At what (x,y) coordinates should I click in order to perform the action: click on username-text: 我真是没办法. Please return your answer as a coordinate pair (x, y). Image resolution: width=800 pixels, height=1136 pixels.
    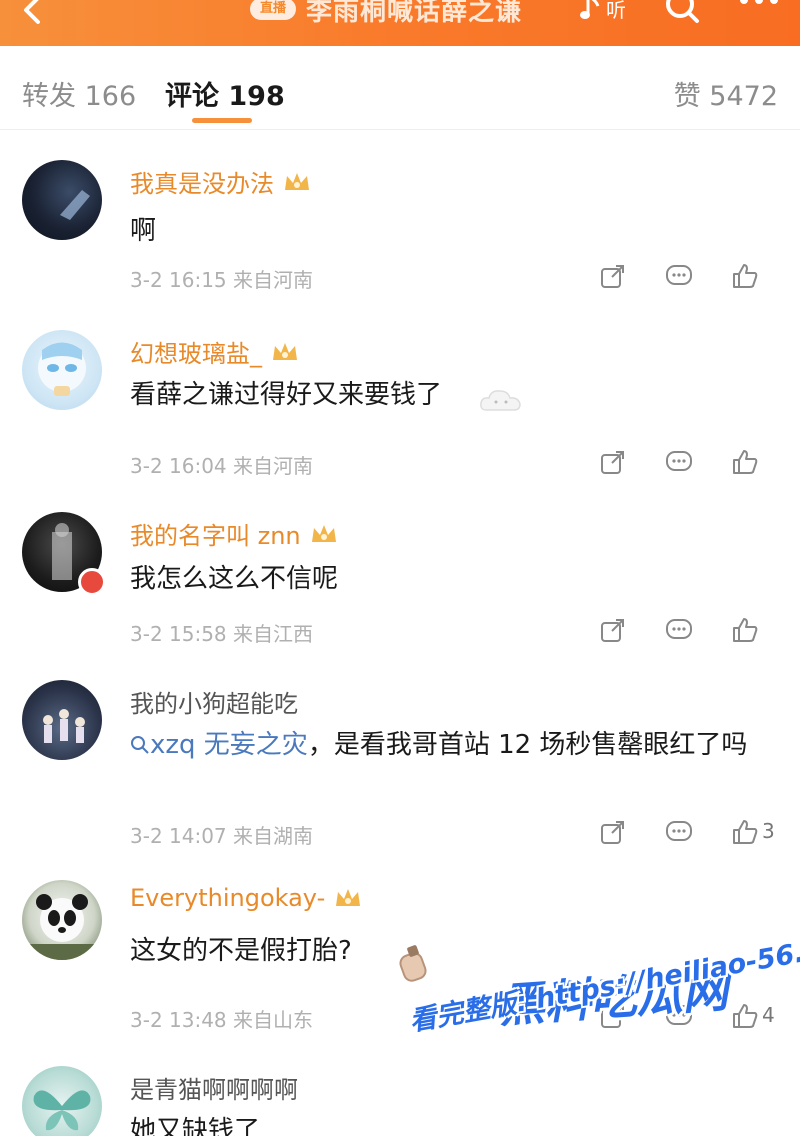
    Looking at the image, I should click on (202, 184).